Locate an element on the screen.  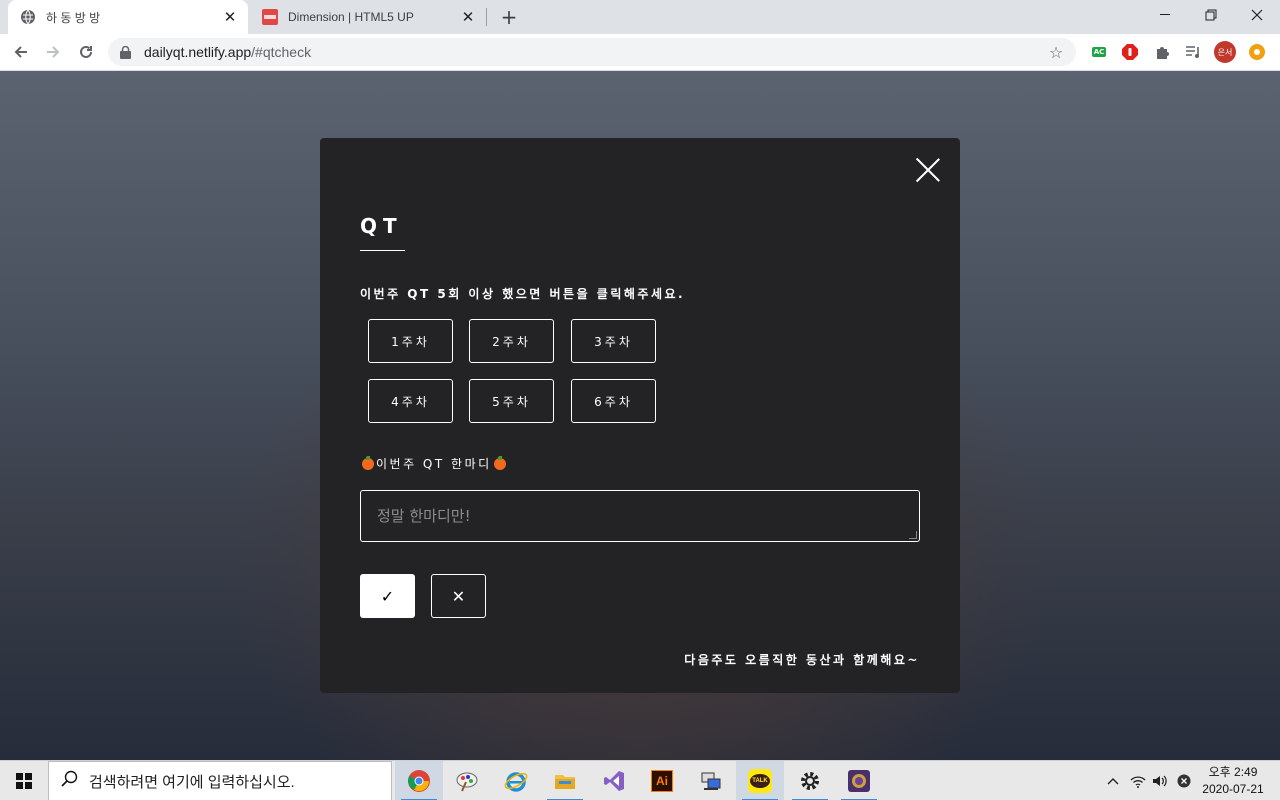
tab-divider is located at coordinates (486, 17).